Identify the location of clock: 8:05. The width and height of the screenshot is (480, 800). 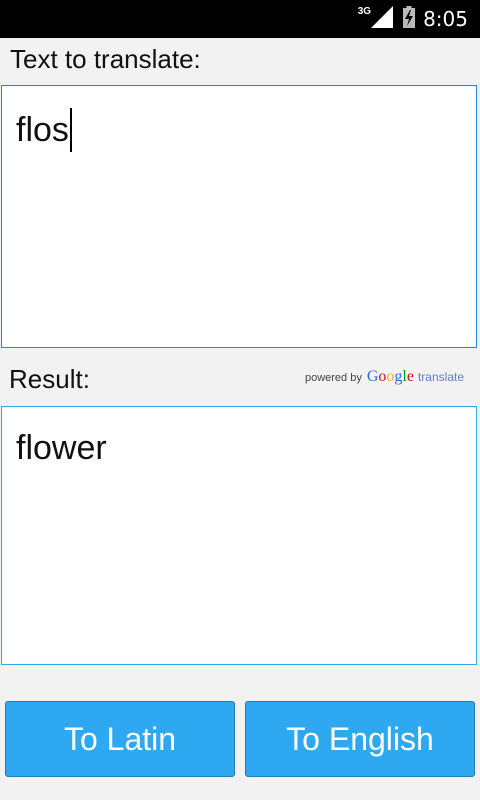
(445, 19).